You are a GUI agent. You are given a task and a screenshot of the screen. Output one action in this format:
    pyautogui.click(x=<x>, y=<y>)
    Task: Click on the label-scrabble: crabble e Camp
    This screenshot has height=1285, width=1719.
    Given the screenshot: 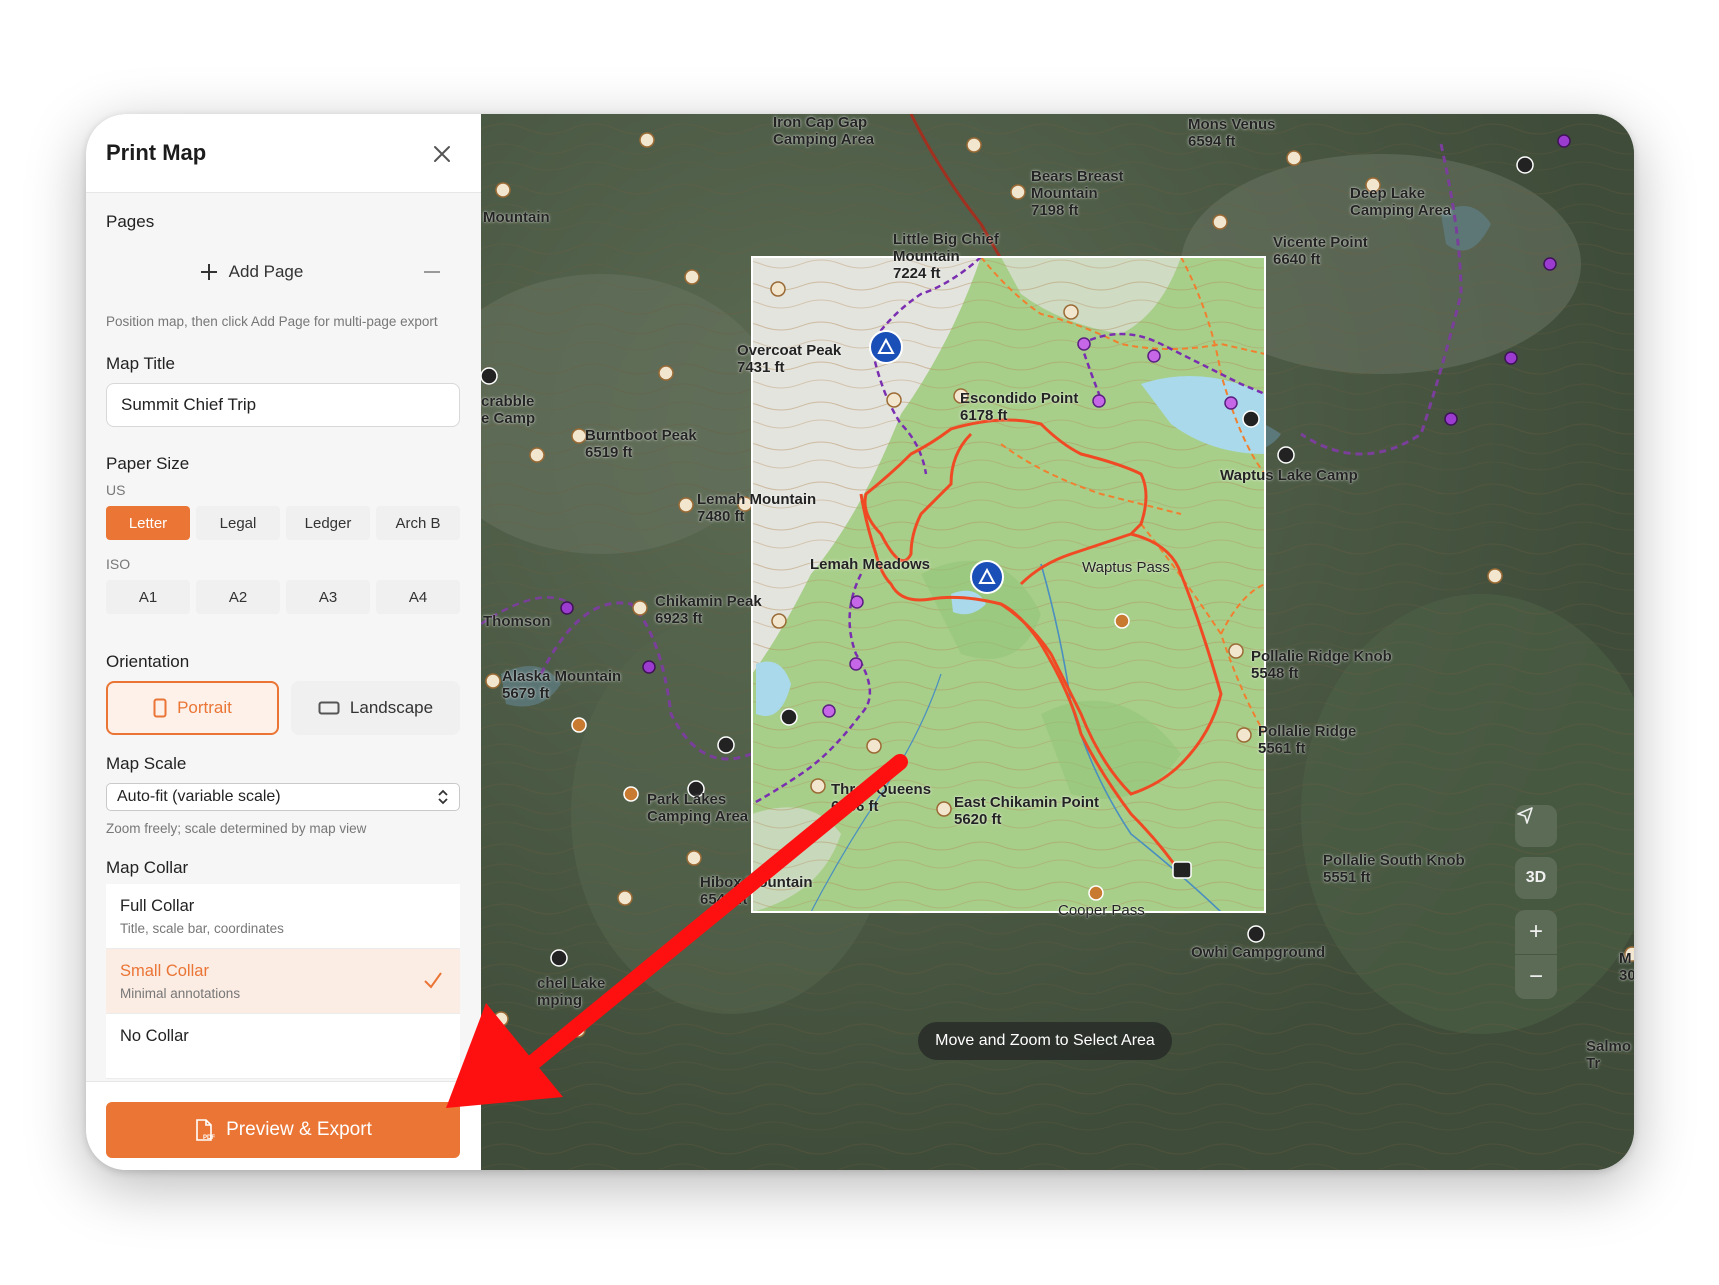 What is the action you would take?
    pyautogui.click(x=508, y=410)
    